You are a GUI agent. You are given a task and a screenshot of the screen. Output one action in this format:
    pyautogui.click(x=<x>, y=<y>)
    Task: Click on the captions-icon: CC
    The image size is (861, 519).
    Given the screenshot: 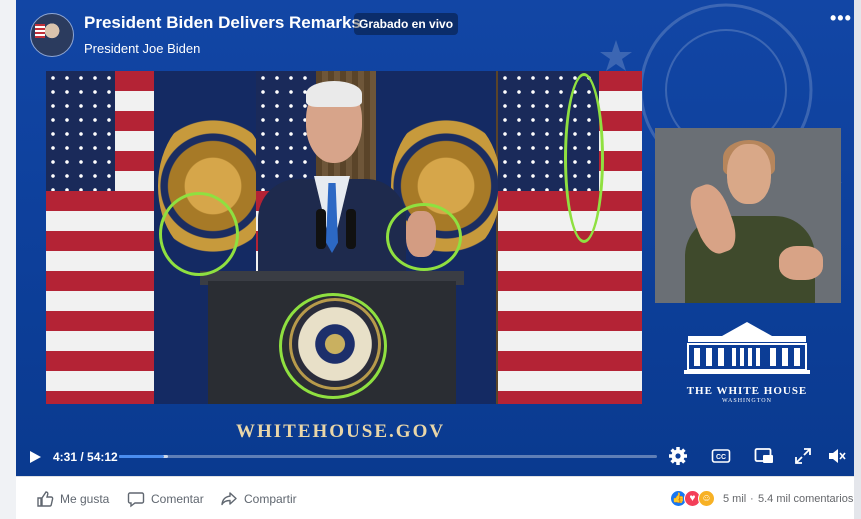 What is the action you would take?
    pyautogui.click(x=721, y=456)
    